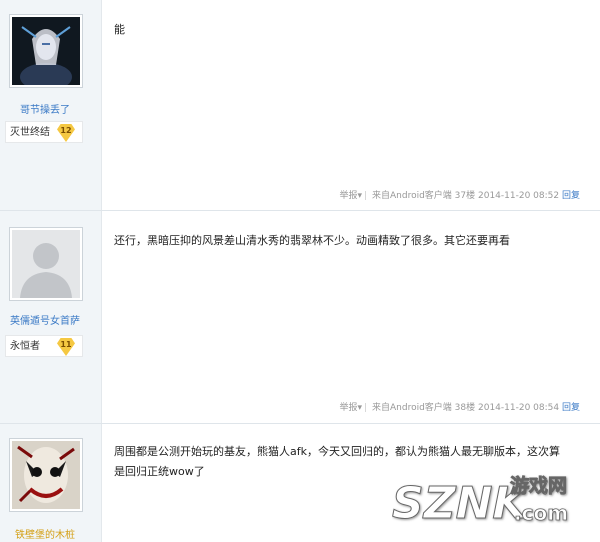 This screenshot has width=600, height=542. Describe the element at coordinates (45, 108) in the screenshot. I see `username: 哥节操丢了` at that location.